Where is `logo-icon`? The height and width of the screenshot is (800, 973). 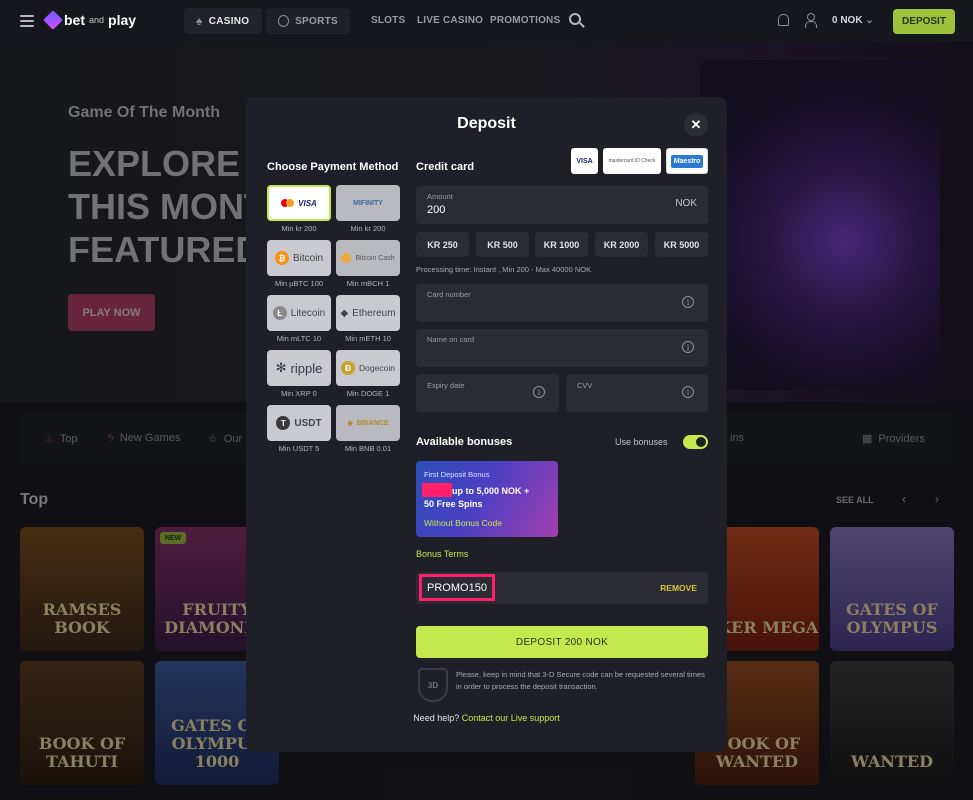
logo-icon is located at coordinates (53, 20).